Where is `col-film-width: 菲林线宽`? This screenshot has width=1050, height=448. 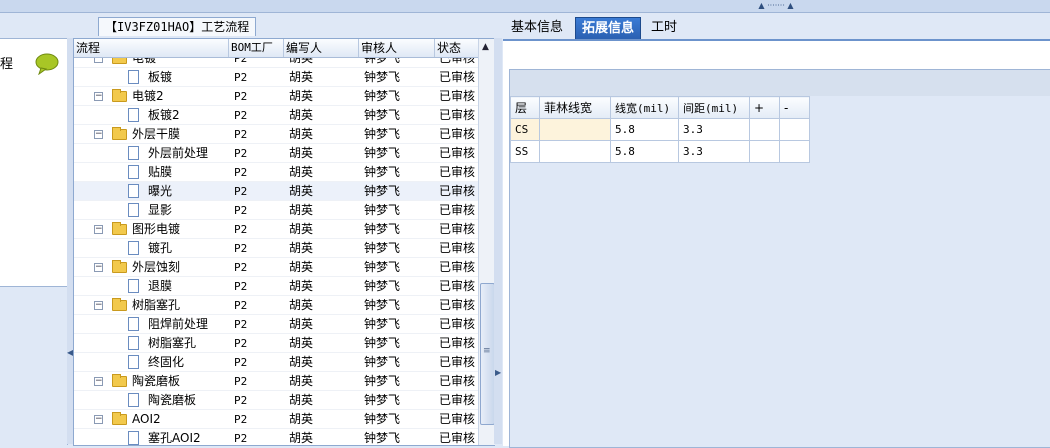 col-film-width: 菲林线宽 is located at coordinates (575, 107).